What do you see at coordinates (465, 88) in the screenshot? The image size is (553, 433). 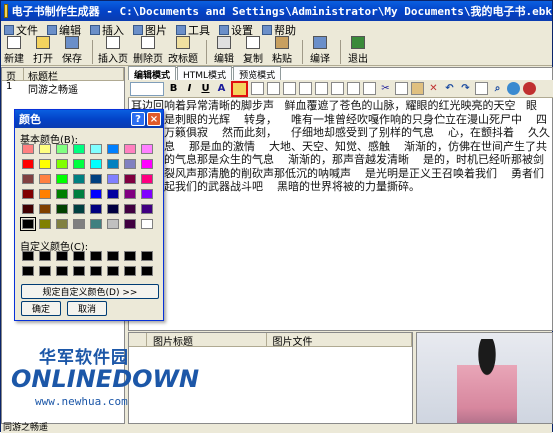 I see `redo-icon: ↷` at bounding box center [465, 88].